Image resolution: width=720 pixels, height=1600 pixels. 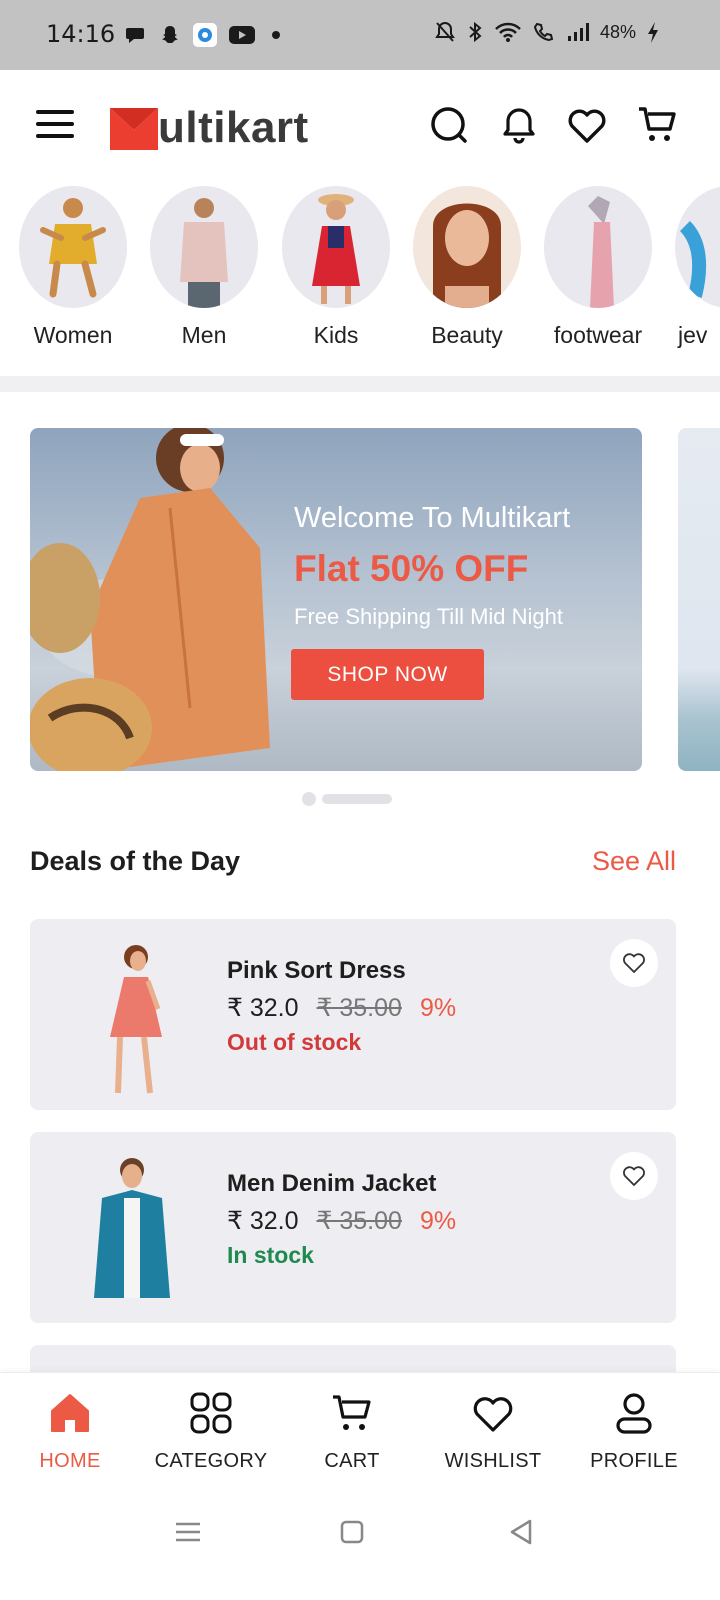 I want to click on user-icon, so click(x=634, y=1413).